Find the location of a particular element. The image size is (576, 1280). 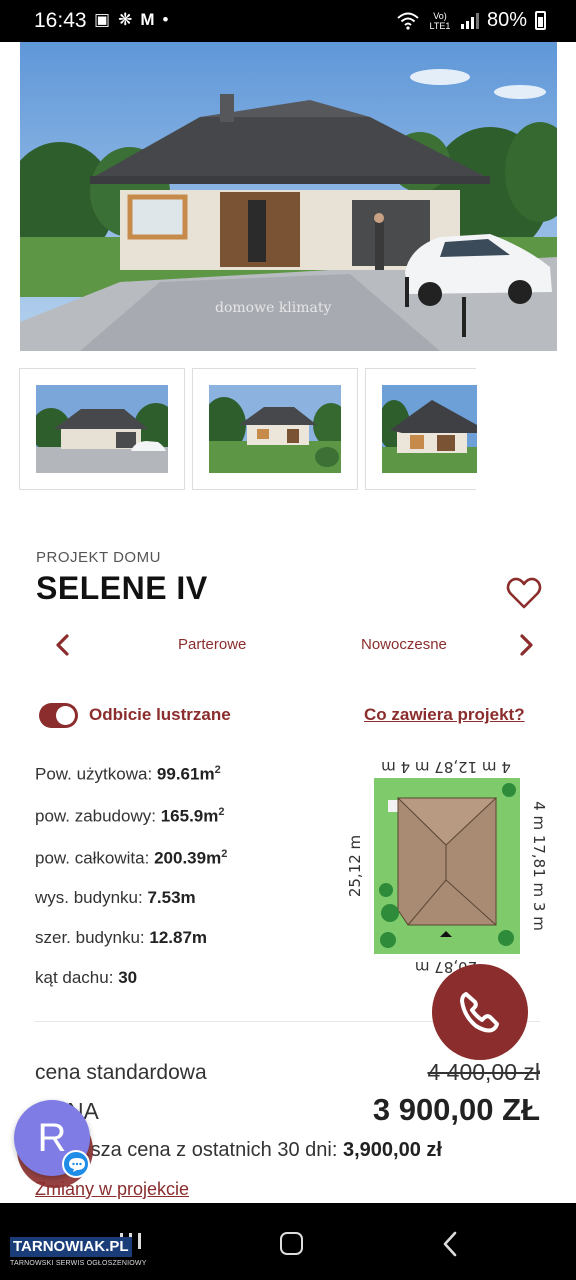

network-type: Vo) LTE1 is located at coordinates (440, 20).